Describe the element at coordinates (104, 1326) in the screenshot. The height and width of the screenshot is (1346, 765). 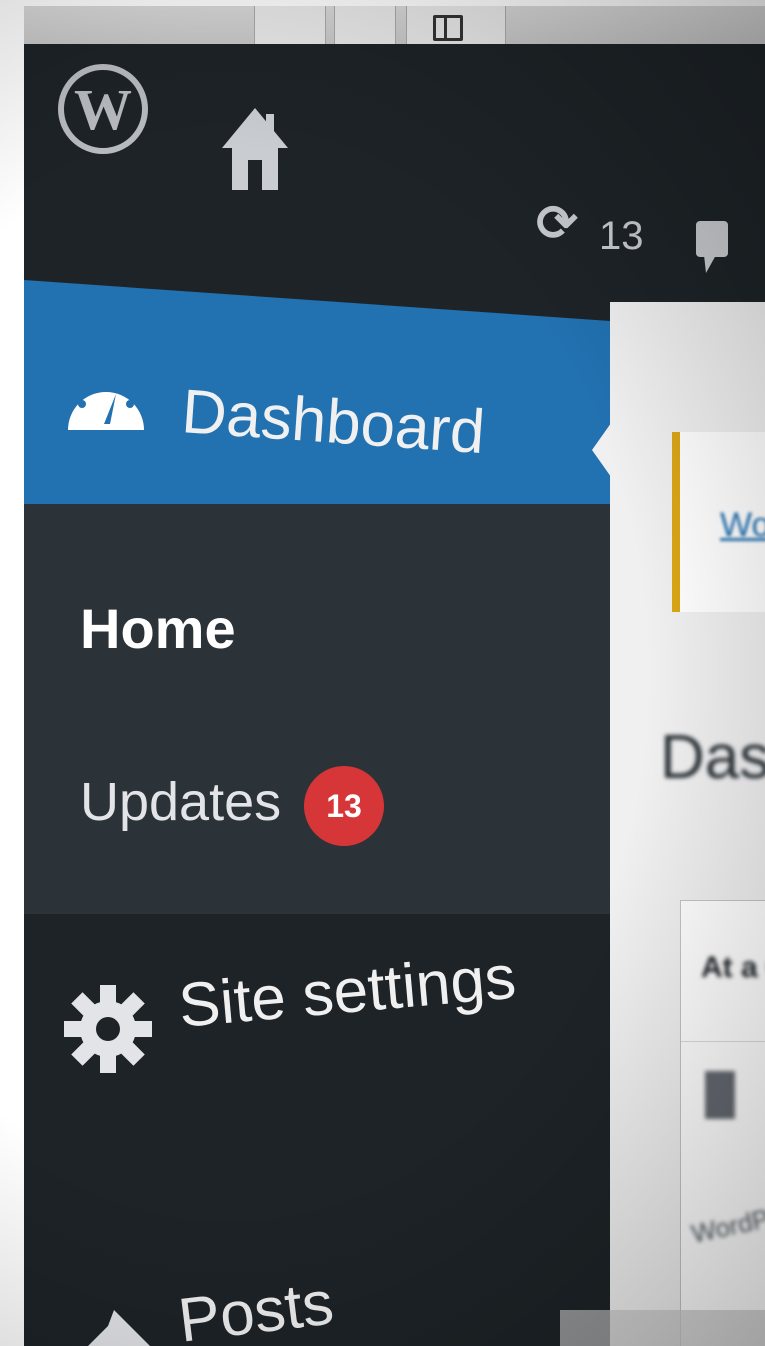
I see `pushpin-icon` at that location.